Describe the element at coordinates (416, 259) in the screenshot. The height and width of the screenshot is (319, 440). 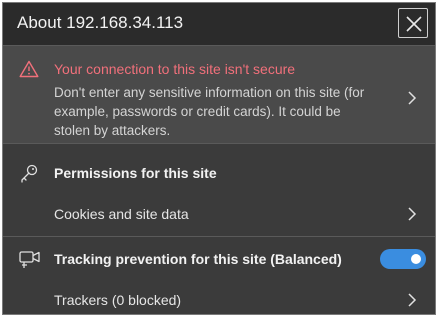
I see `toggle-knob` at that location.